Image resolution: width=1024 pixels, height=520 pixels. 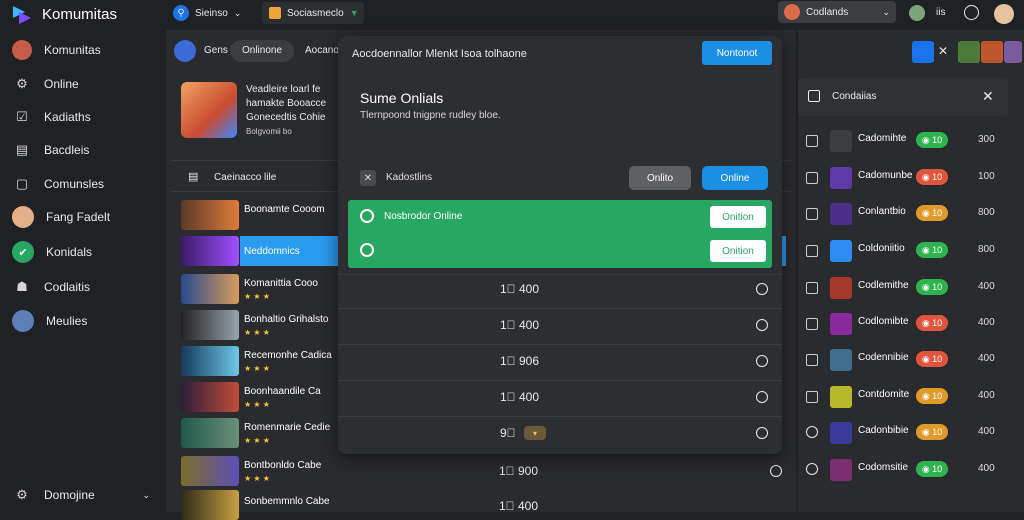 I want to click on row-title: Romenmarie Cedie, so click(x=287, y=427).